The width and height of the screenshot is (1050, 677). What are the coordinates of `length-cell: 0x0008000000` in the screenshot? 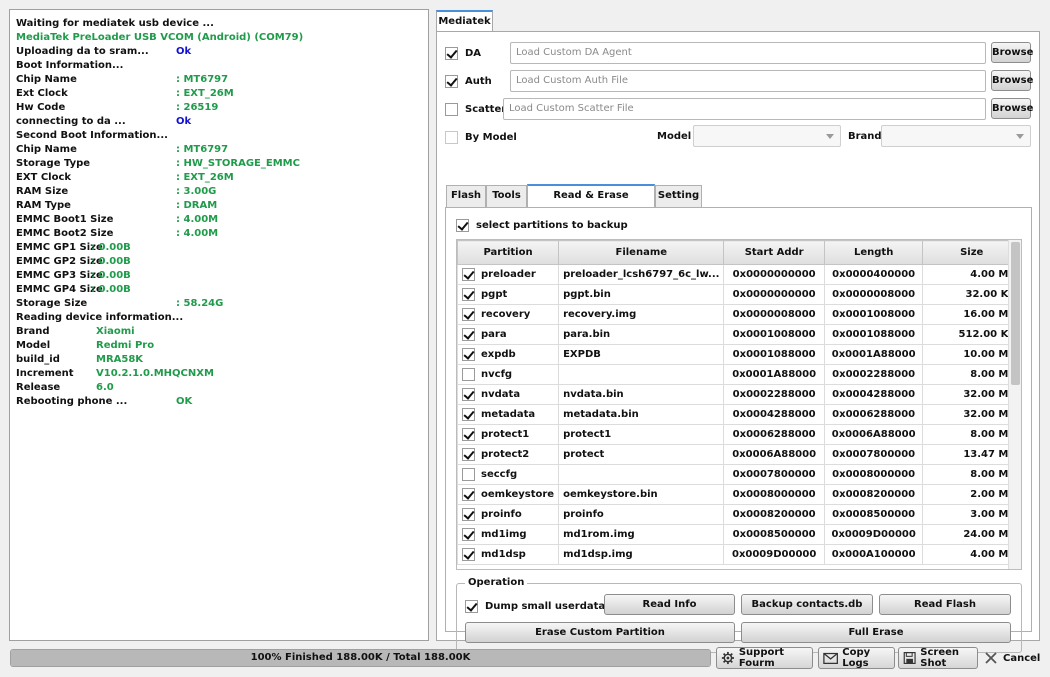 It's located at (873, 474).